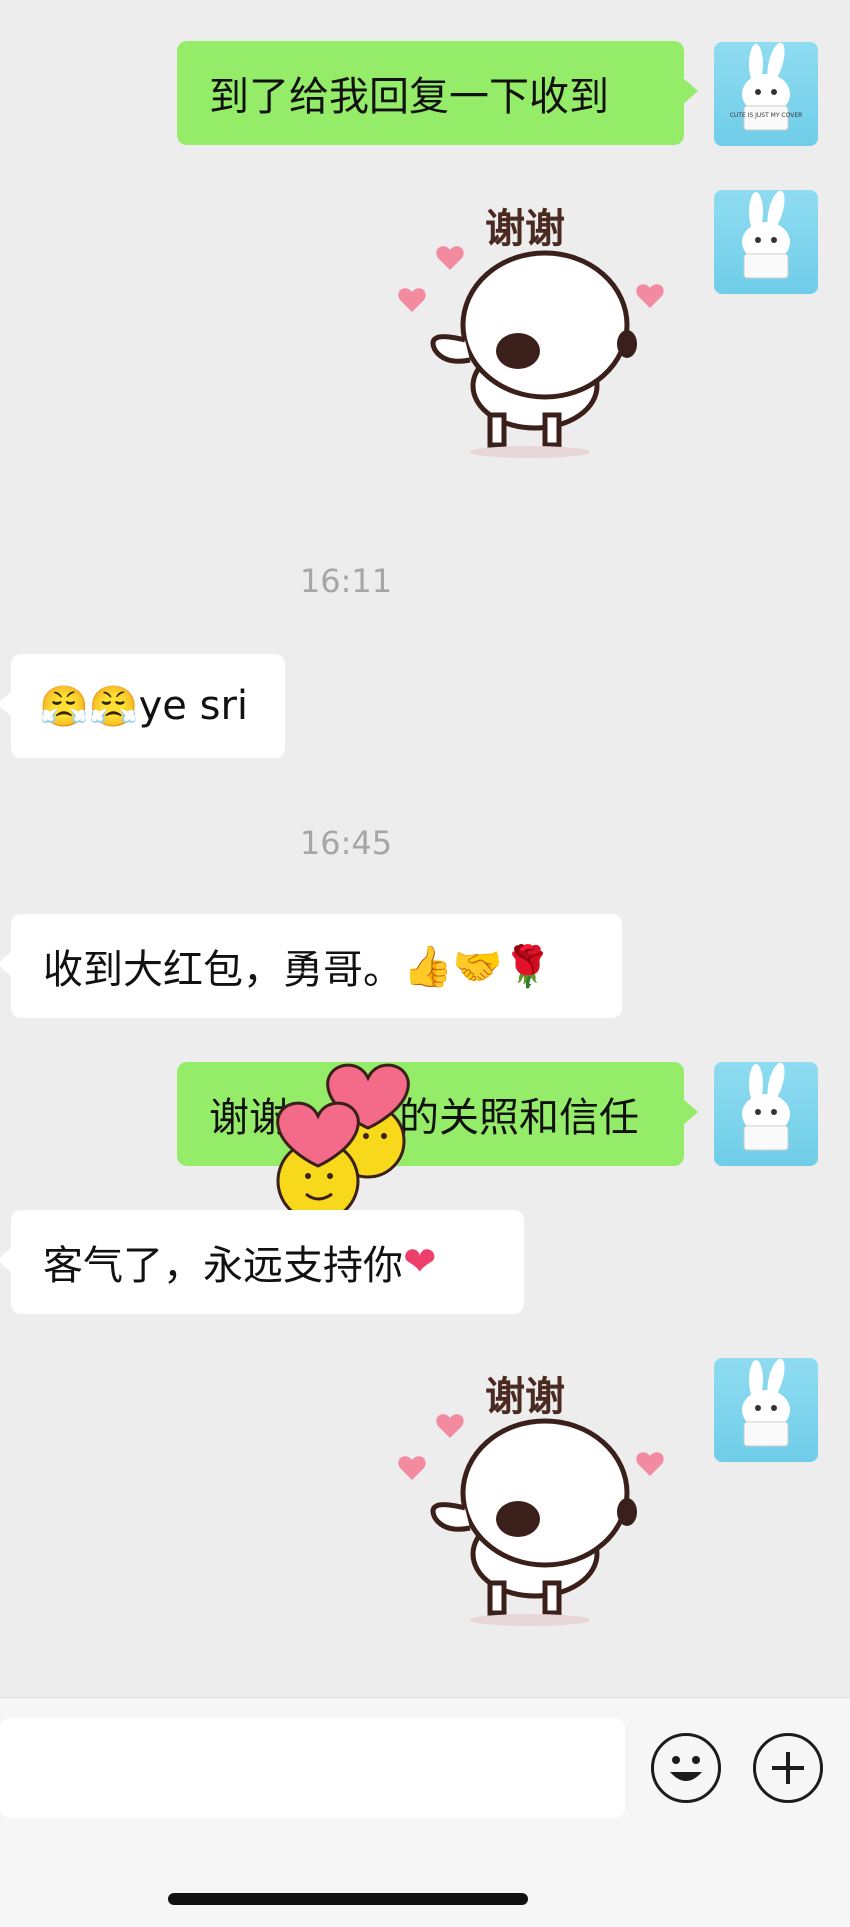 The image size is (850, 1927). Describe the element at coordinates (348, 1899) in the screenshot. I see `home-indicator` at that location.